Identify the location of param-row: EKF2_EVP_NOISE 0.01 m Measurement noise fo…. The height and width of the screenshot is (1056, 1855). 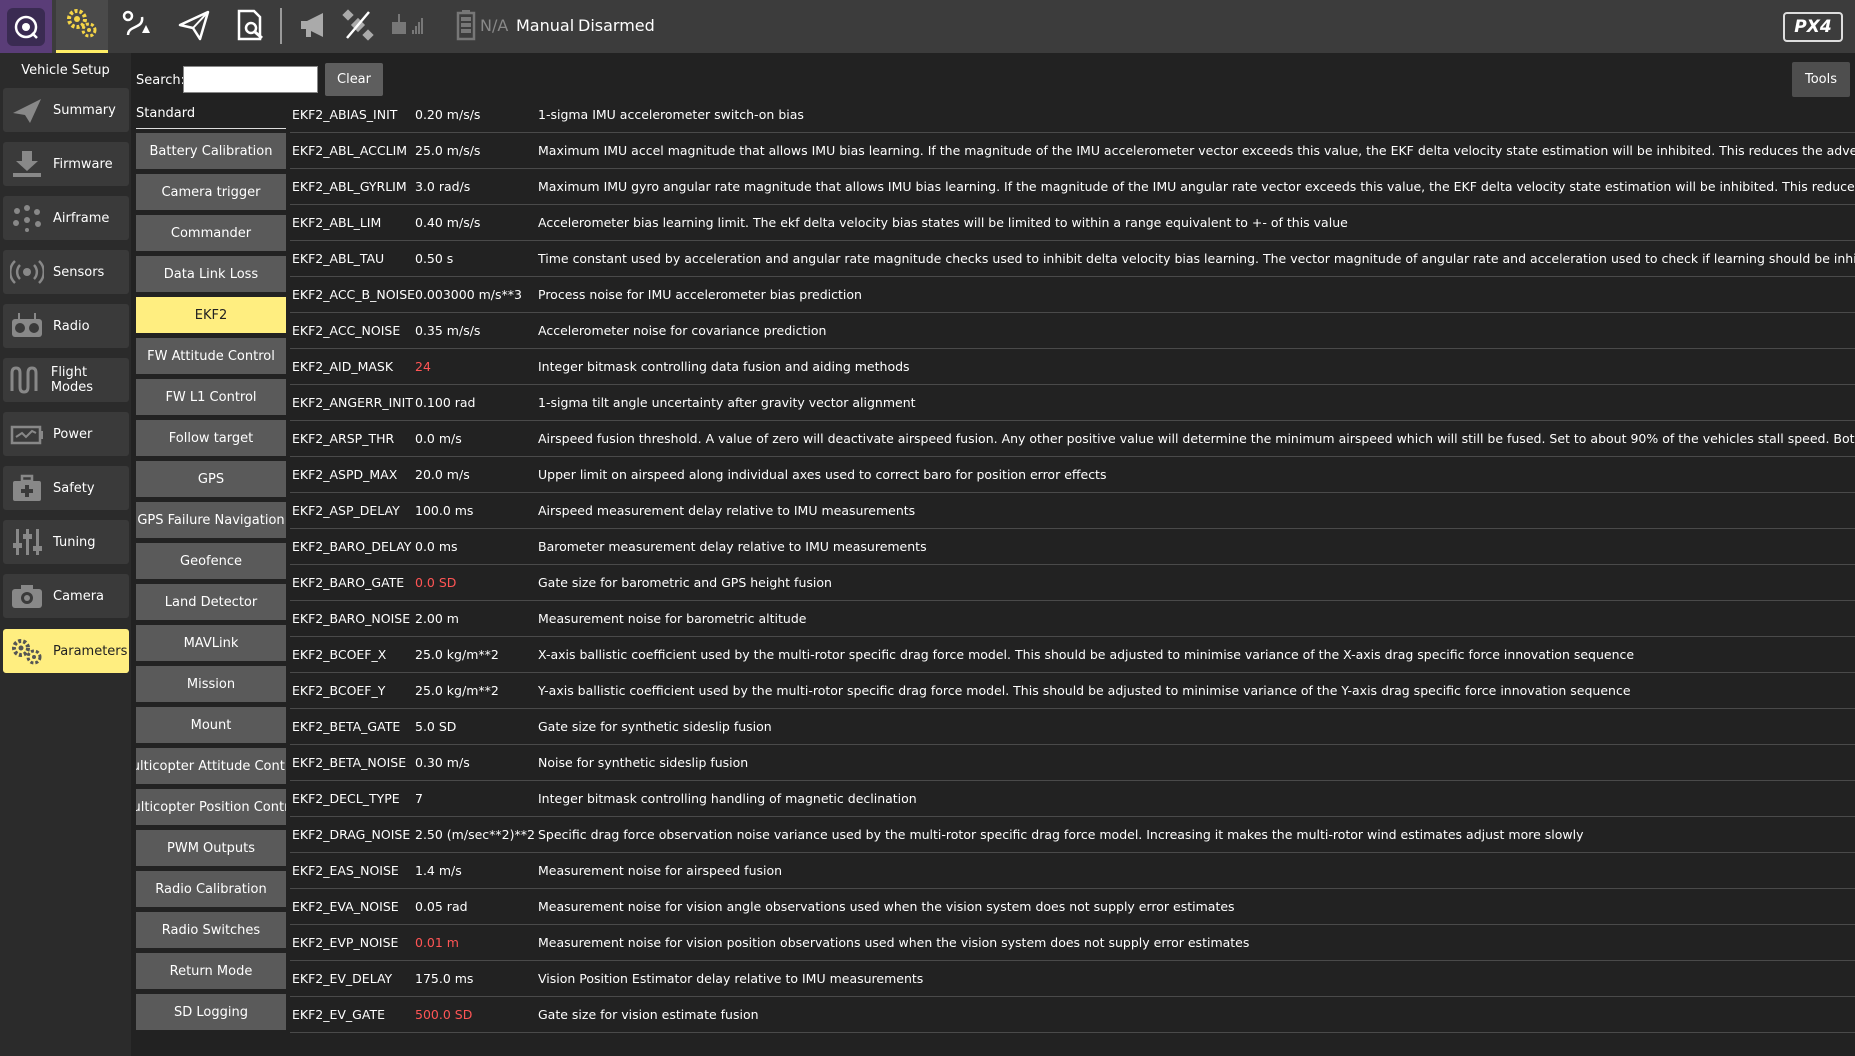
(1072, 943).